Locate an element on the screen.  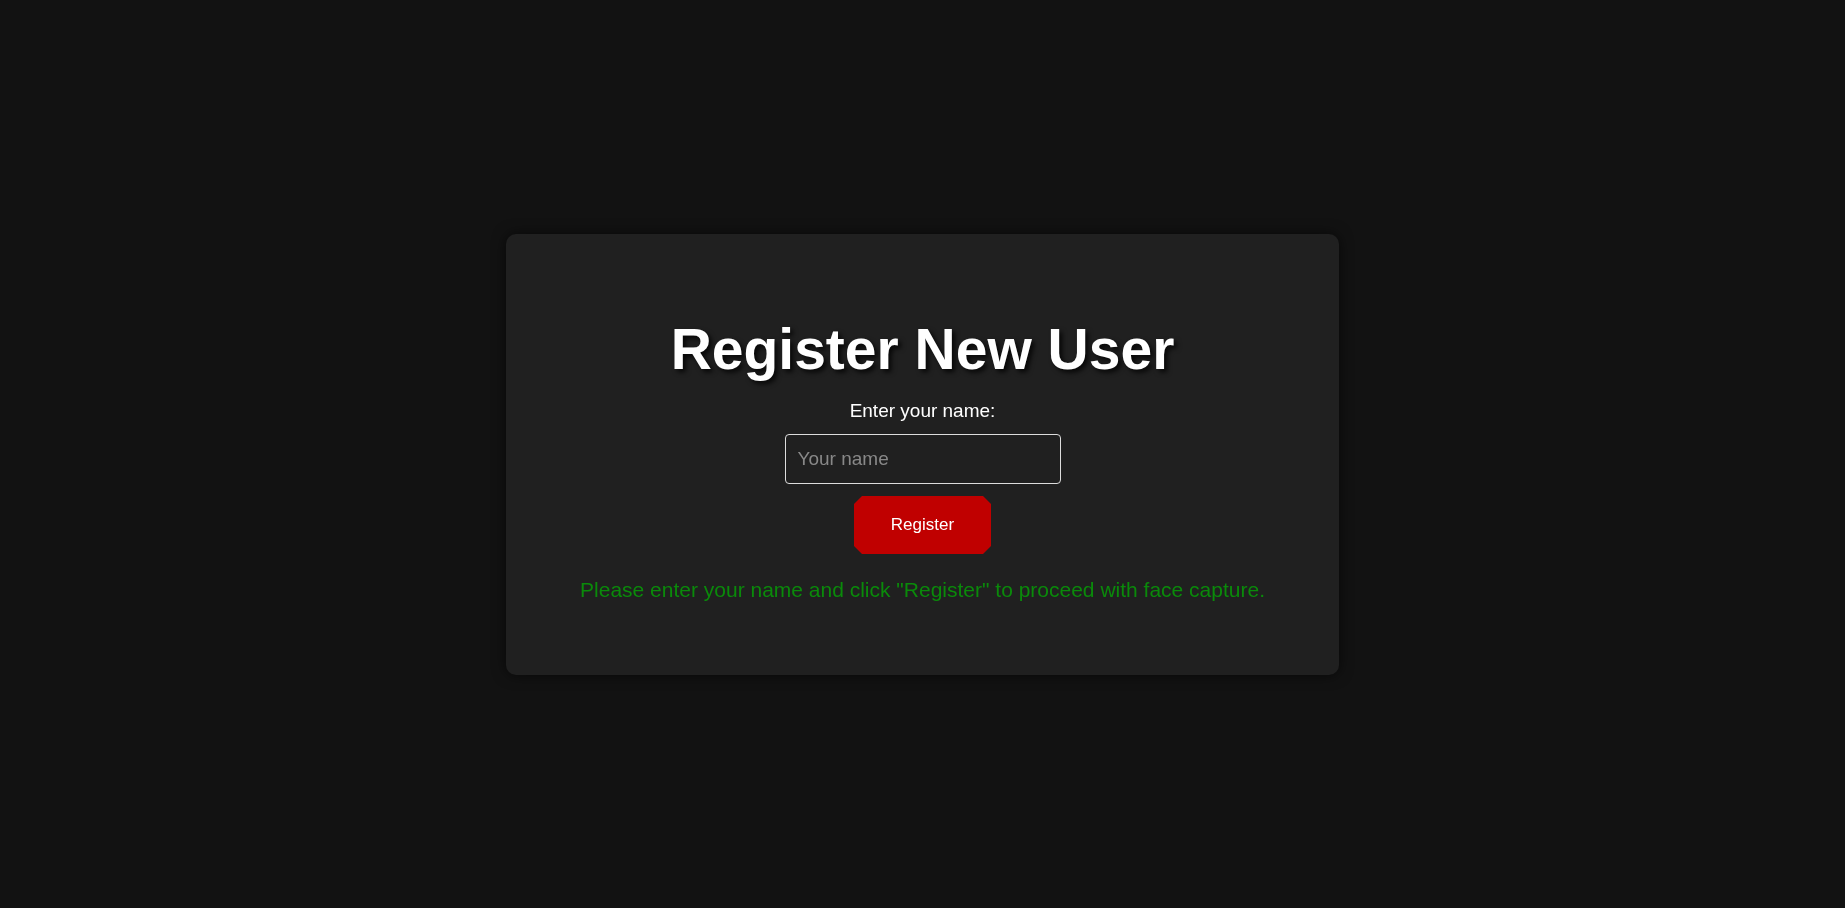
page-title: Register New User is located at coordinates (922, 349).